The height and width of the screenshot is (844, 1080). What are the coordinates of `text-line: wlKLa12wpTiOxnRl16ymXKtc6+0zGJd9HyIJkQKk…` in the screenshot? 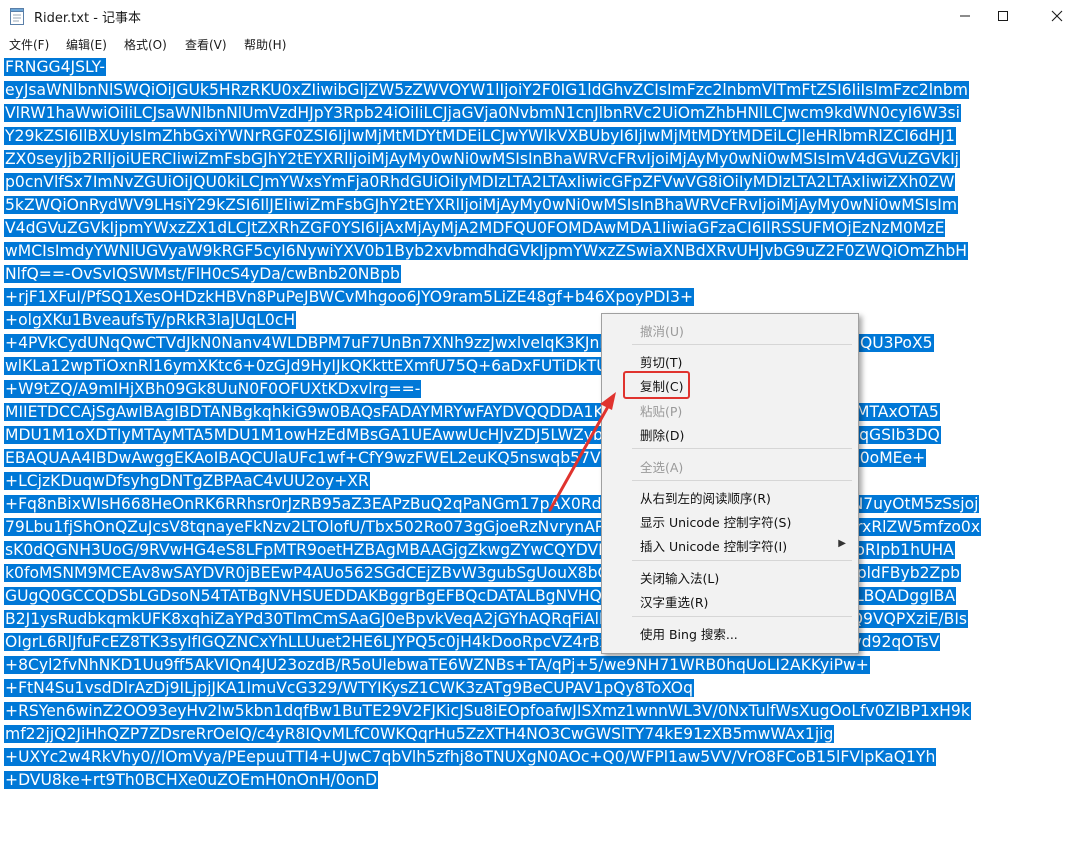 It's located at (349, 366).